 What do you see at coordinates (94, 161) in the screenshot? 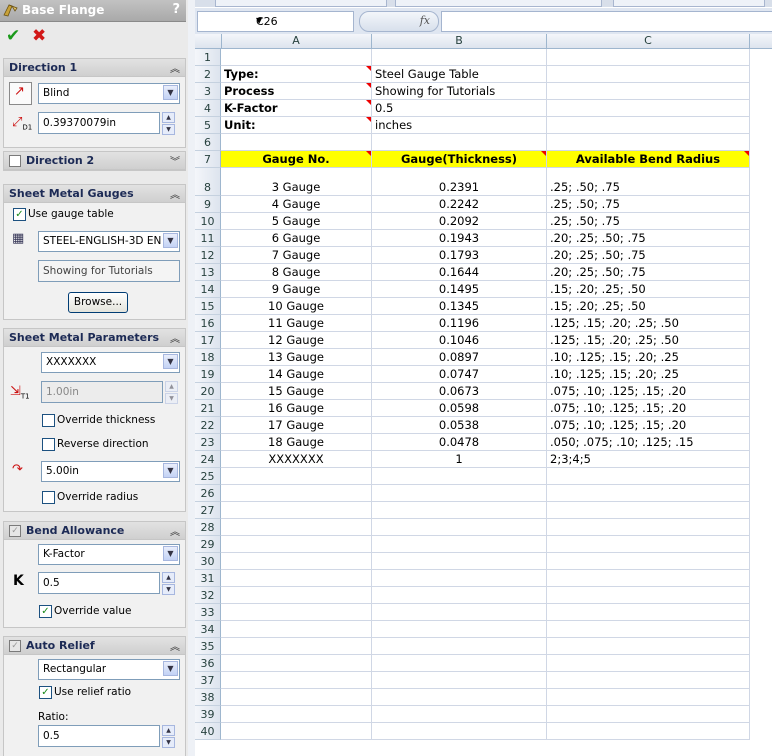
I see `direction2-header: Direction 2 ︾` at bounding box center [94, 161].